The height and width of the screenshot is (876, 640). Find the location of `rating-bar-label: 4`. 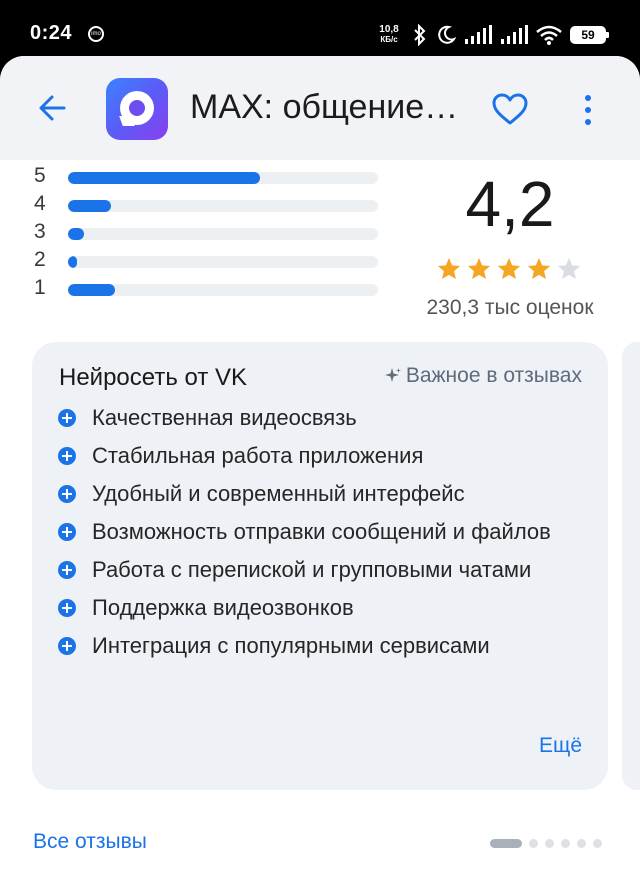

rating-bar-label: 4 is located at coordinates (40, 203).